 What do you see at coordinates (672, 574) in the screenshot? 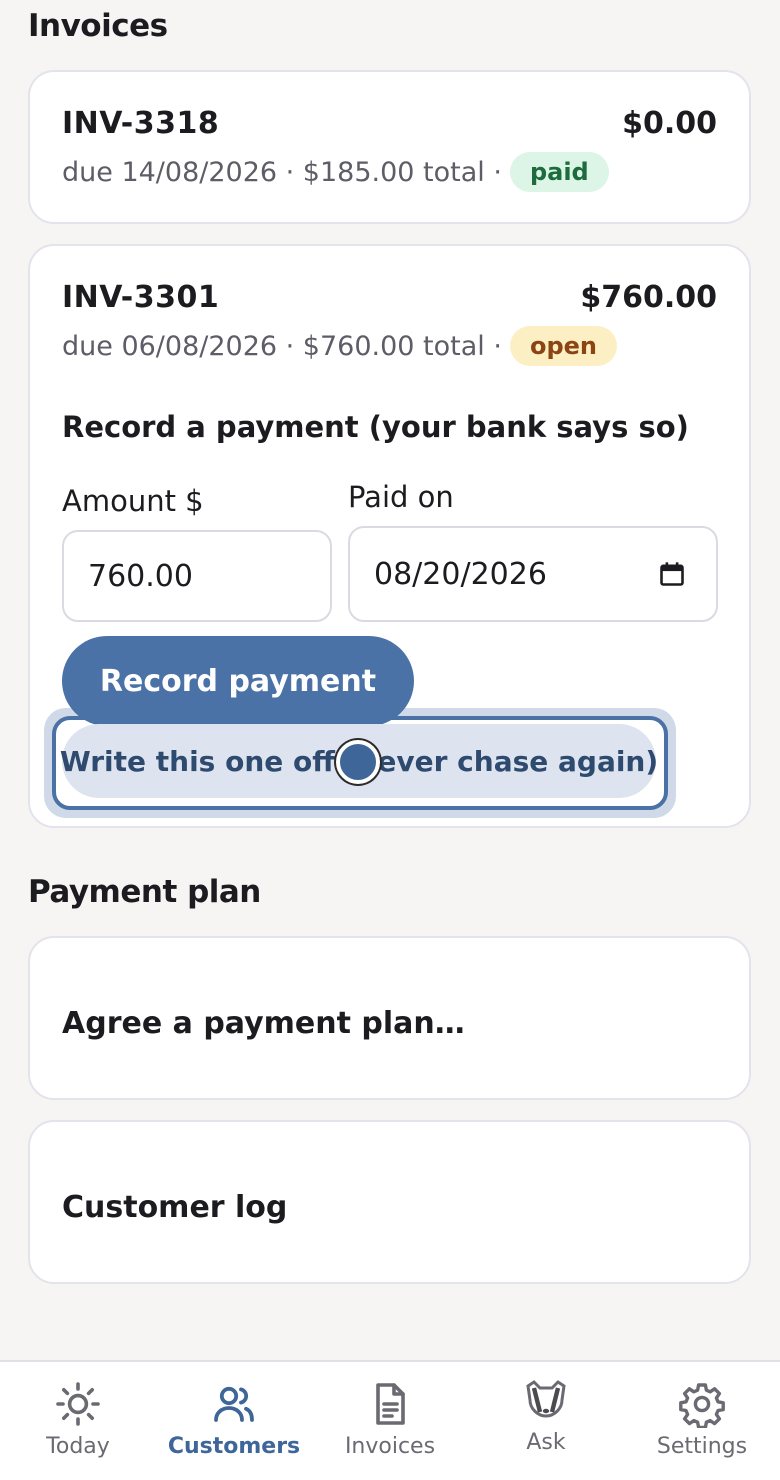
I see `calendar-icon` at bounding box center [672, 574].